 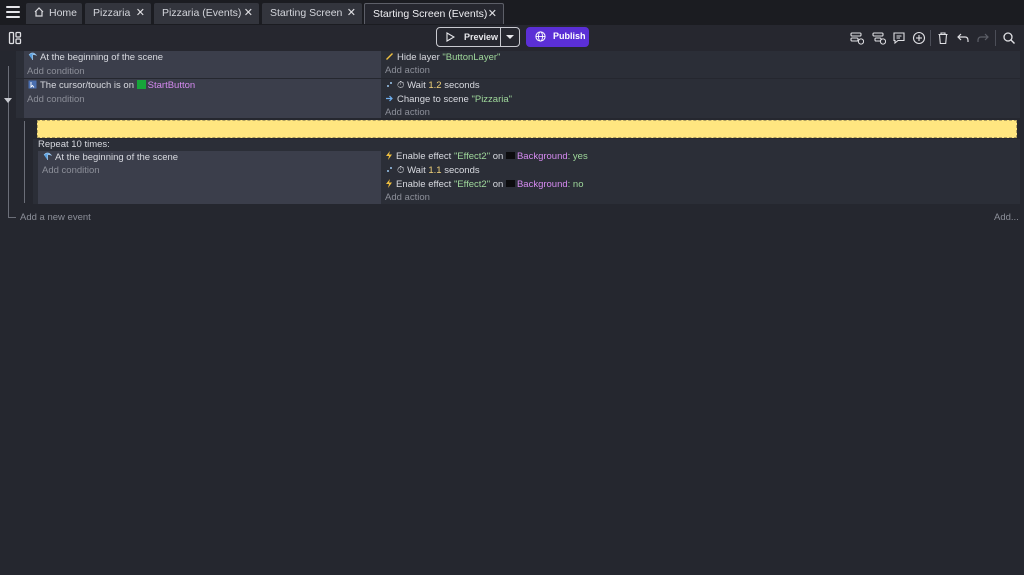 I want to click on condition-text: The cursor/touch is on, so click(x=87, y=85).